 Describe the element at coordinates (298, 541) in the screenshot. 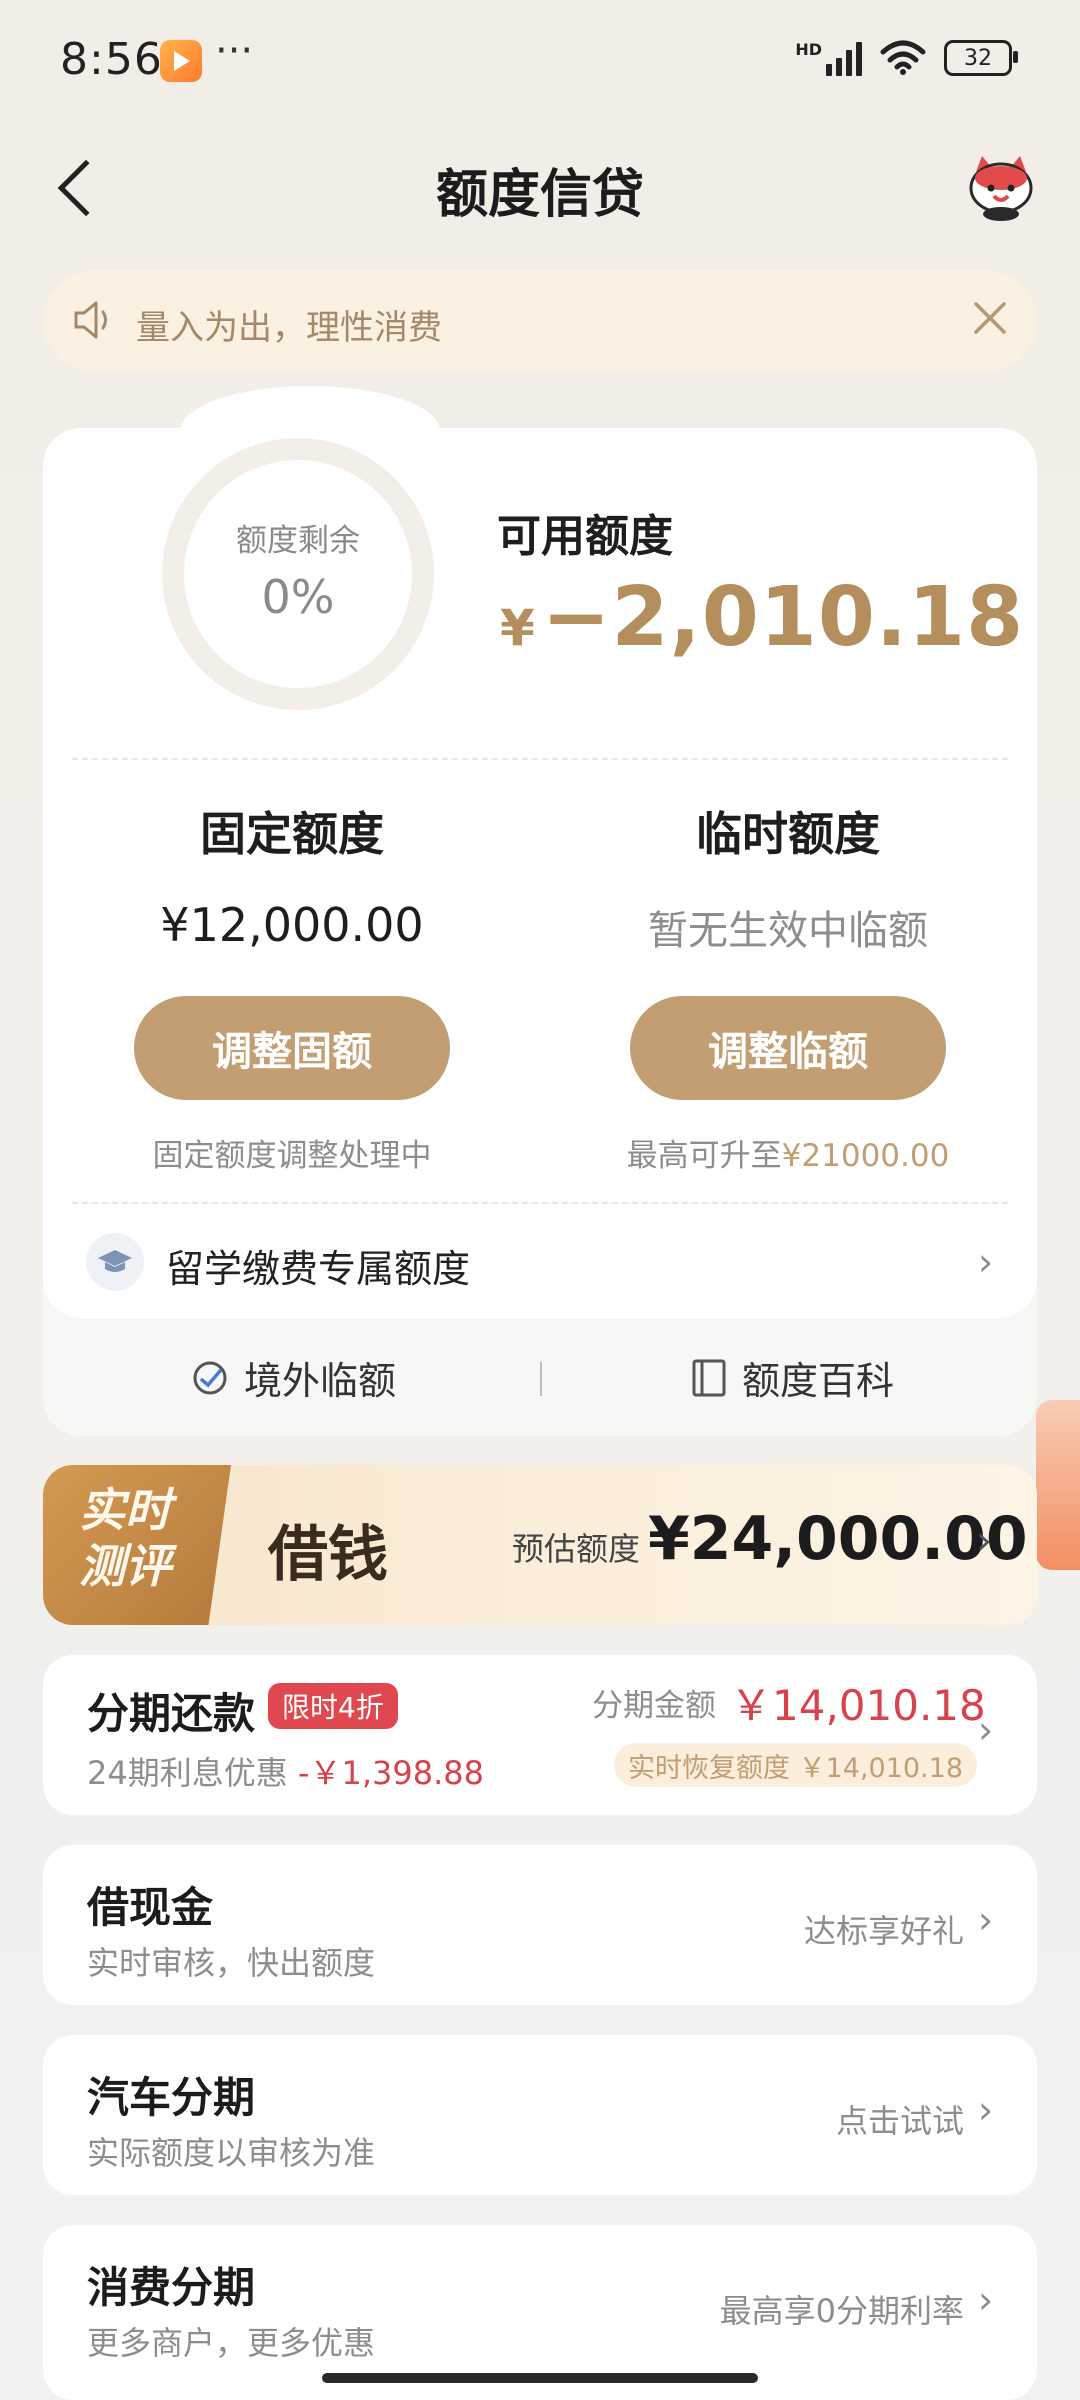

I see `remaining-label: 额度剩余` at that location.